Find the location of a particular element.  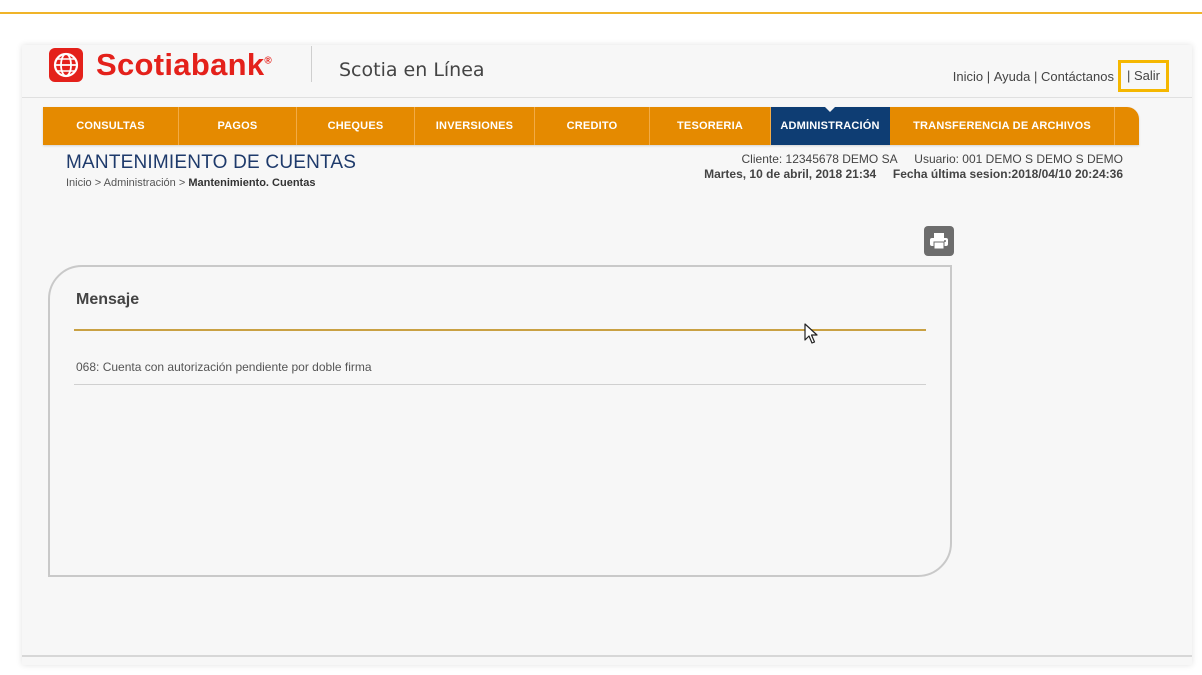

app-name: Scotia en Línea is located at coordinates (412, 70).